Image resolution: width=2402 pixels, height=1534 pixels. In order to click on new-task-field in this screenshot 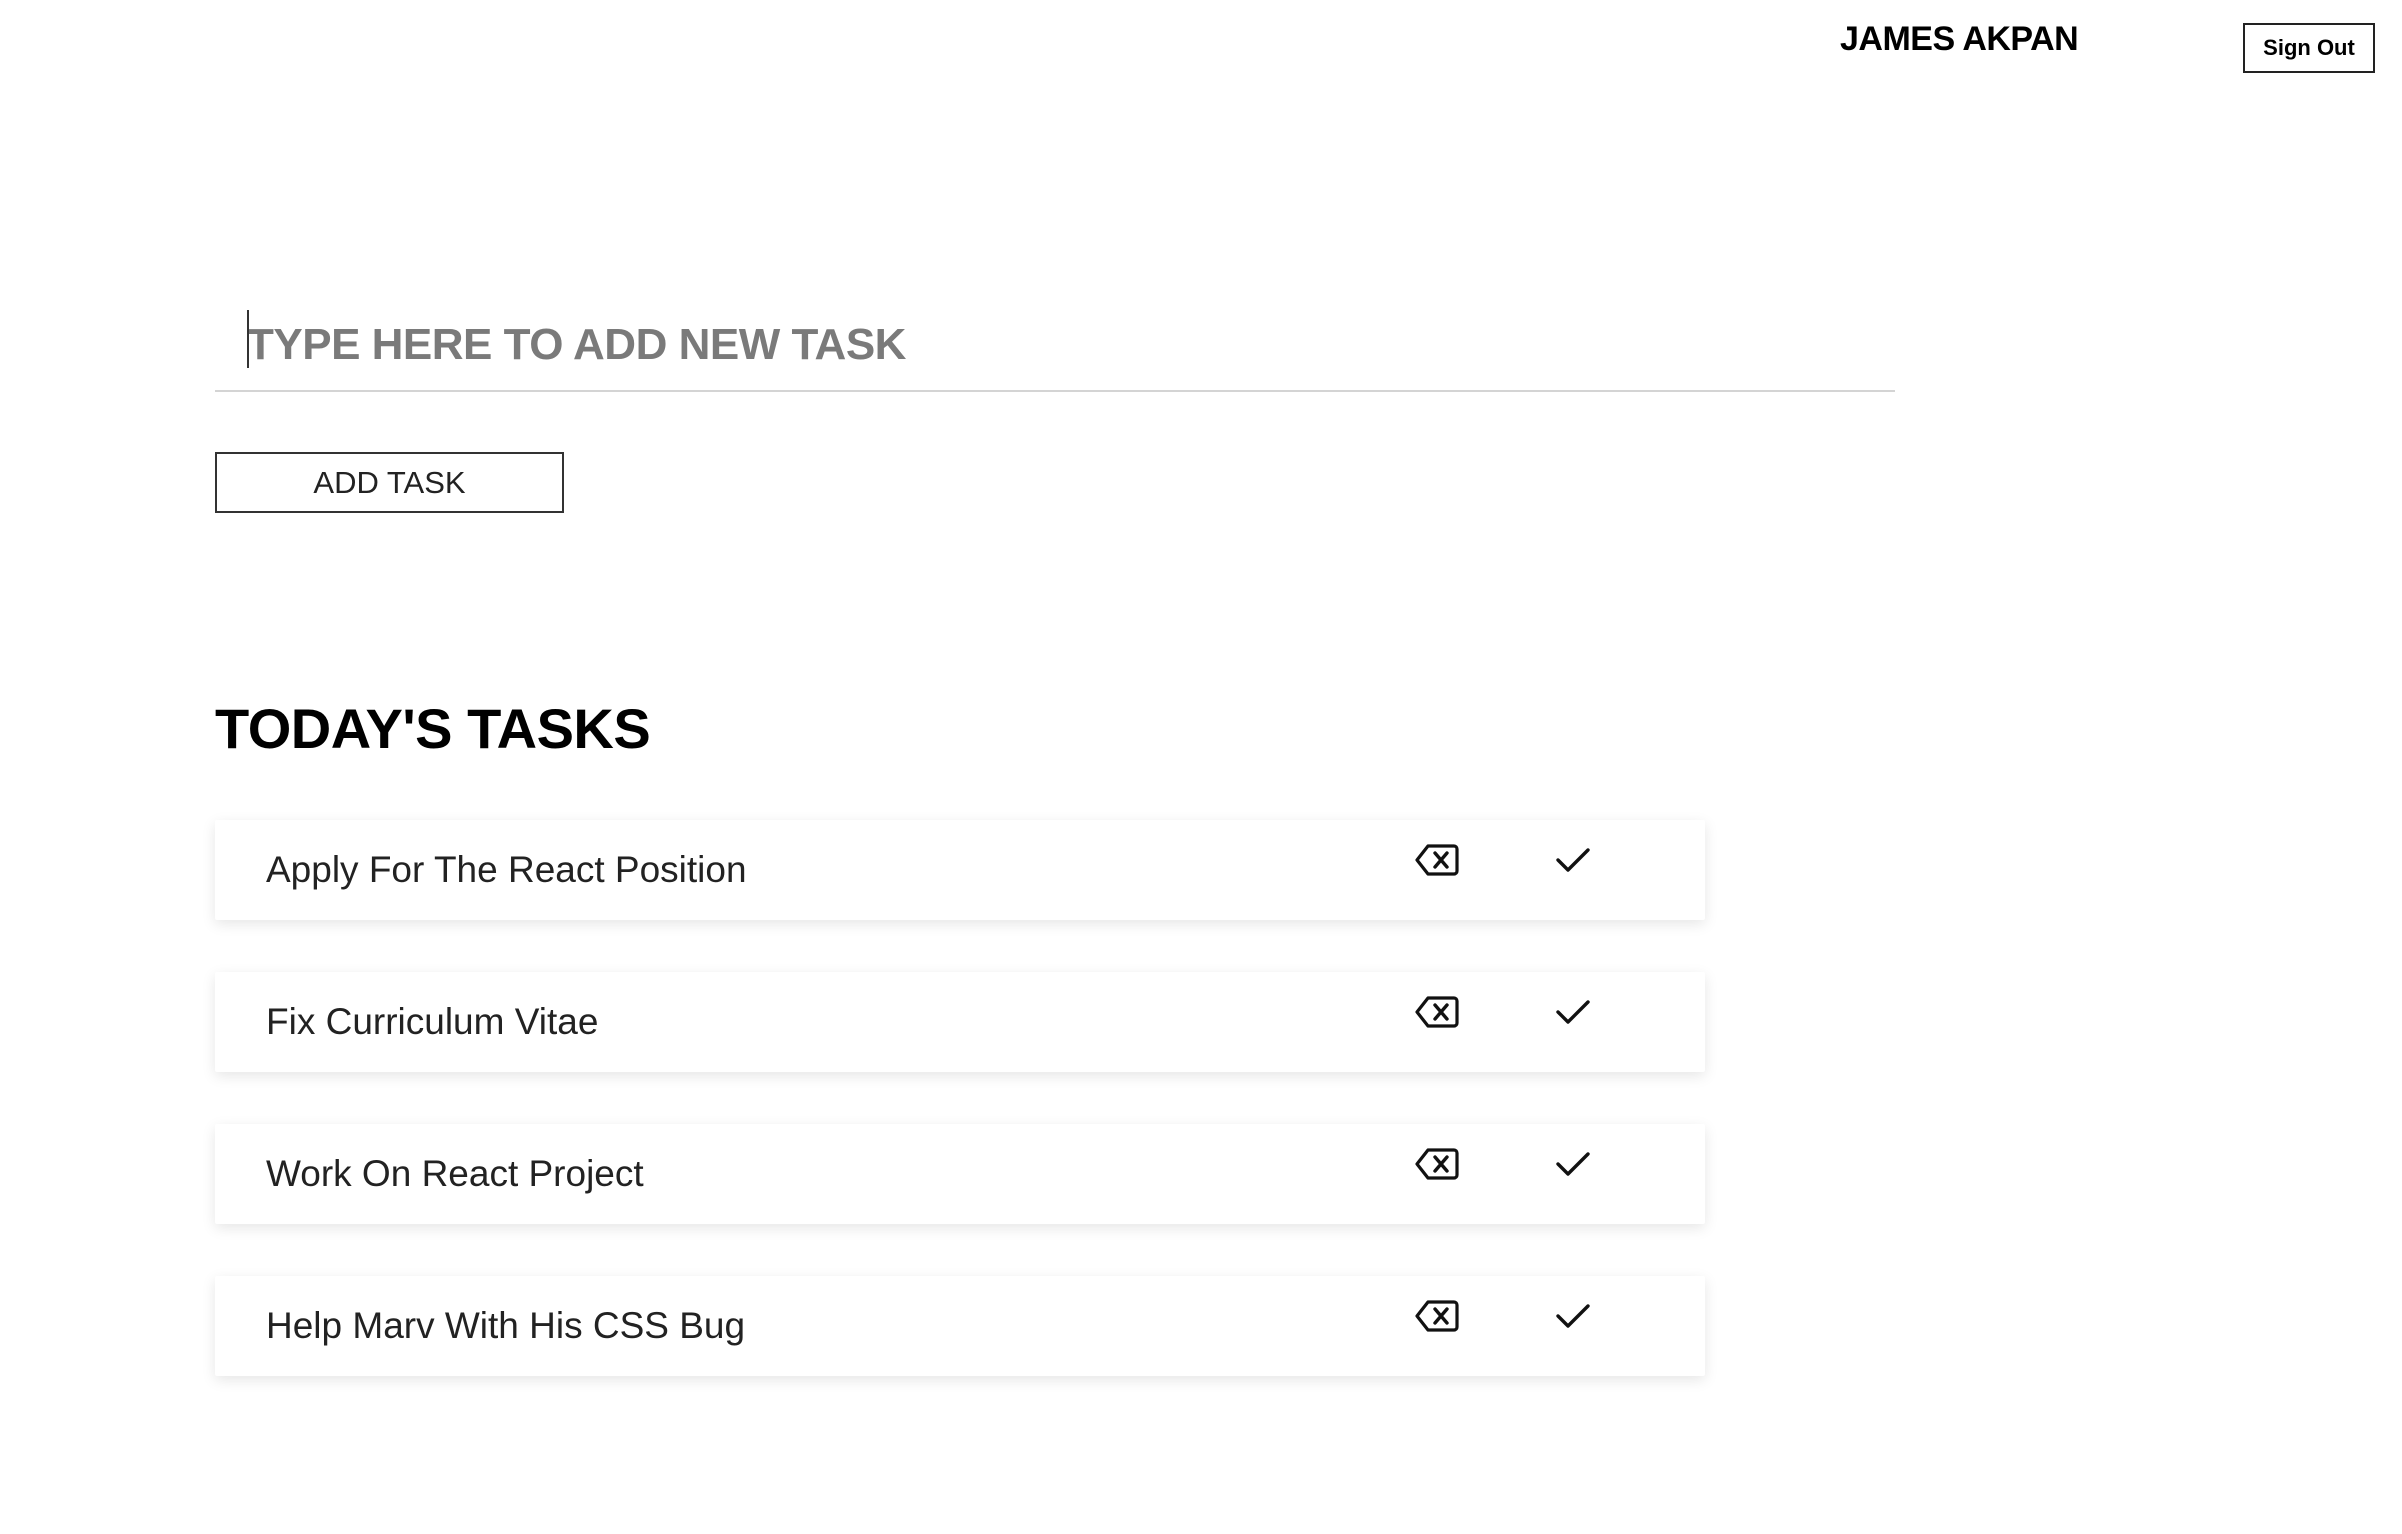, I will do `click(1055, 346)`.